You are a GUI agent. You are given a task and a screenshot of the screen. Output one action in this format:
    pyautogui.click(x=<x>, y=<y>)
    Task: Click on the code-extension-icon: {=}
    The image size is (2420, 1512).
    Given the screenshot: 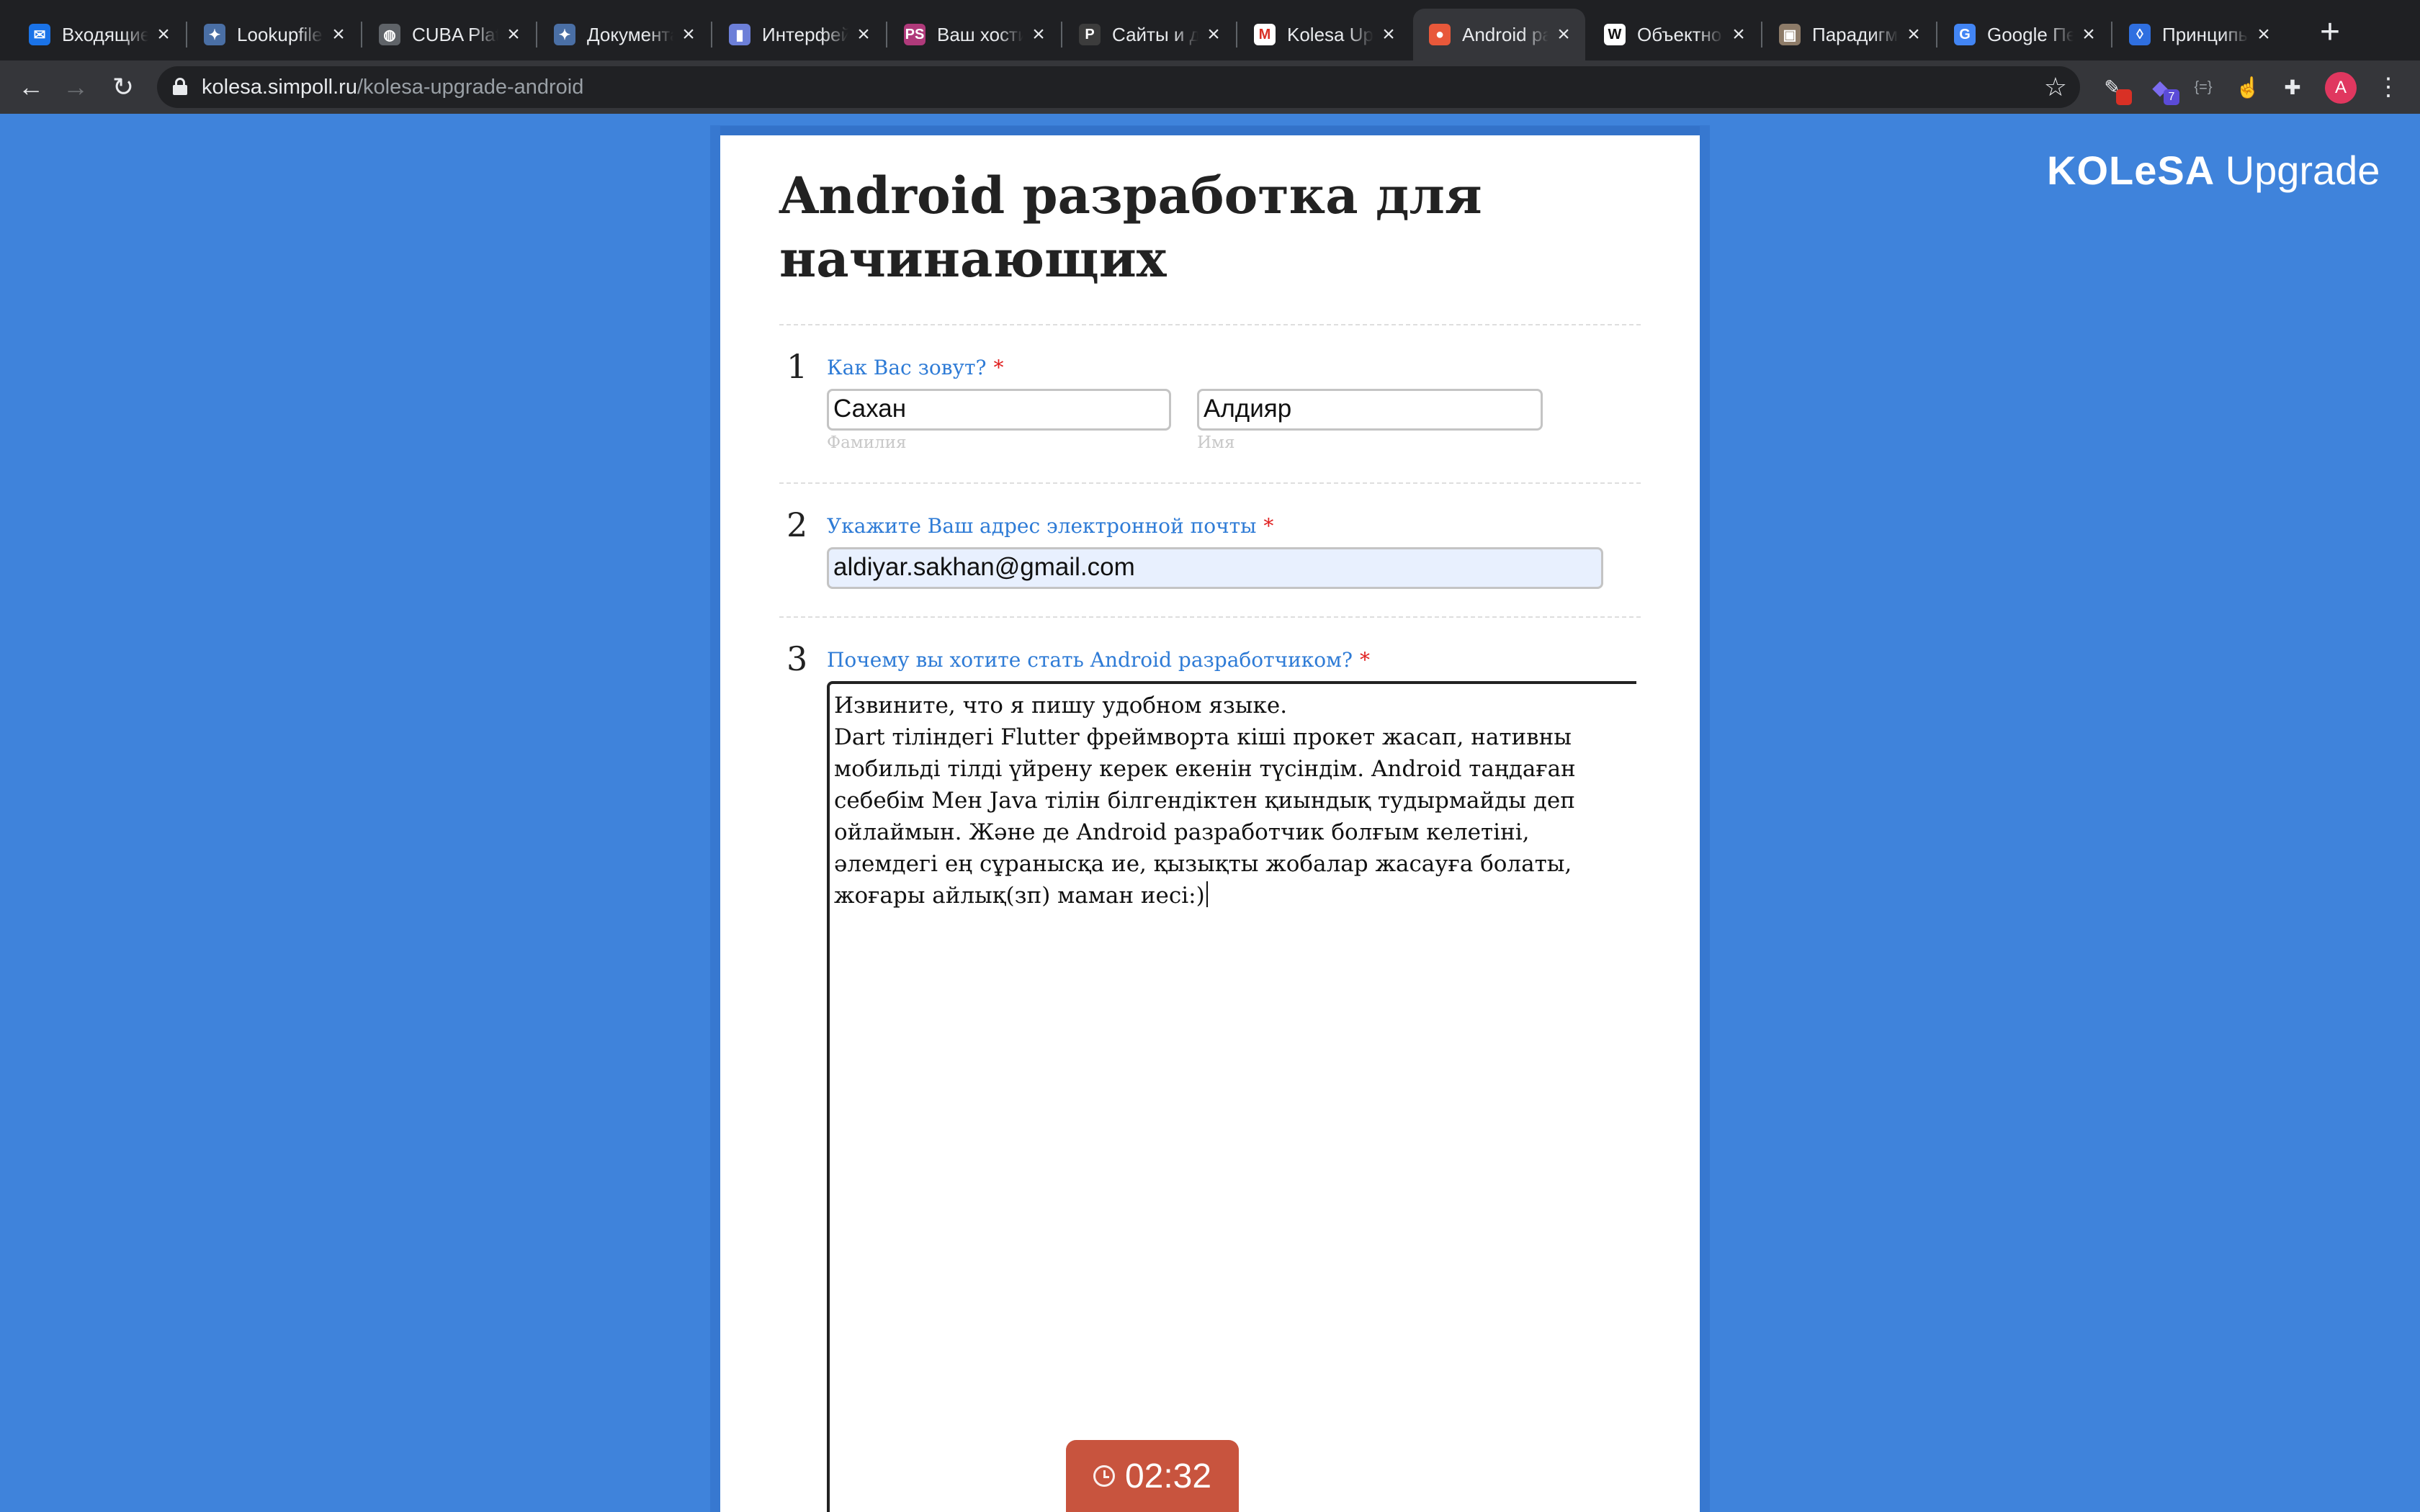 What is the action you would take?
    pyautogui.click(x=2203, y=87)
    